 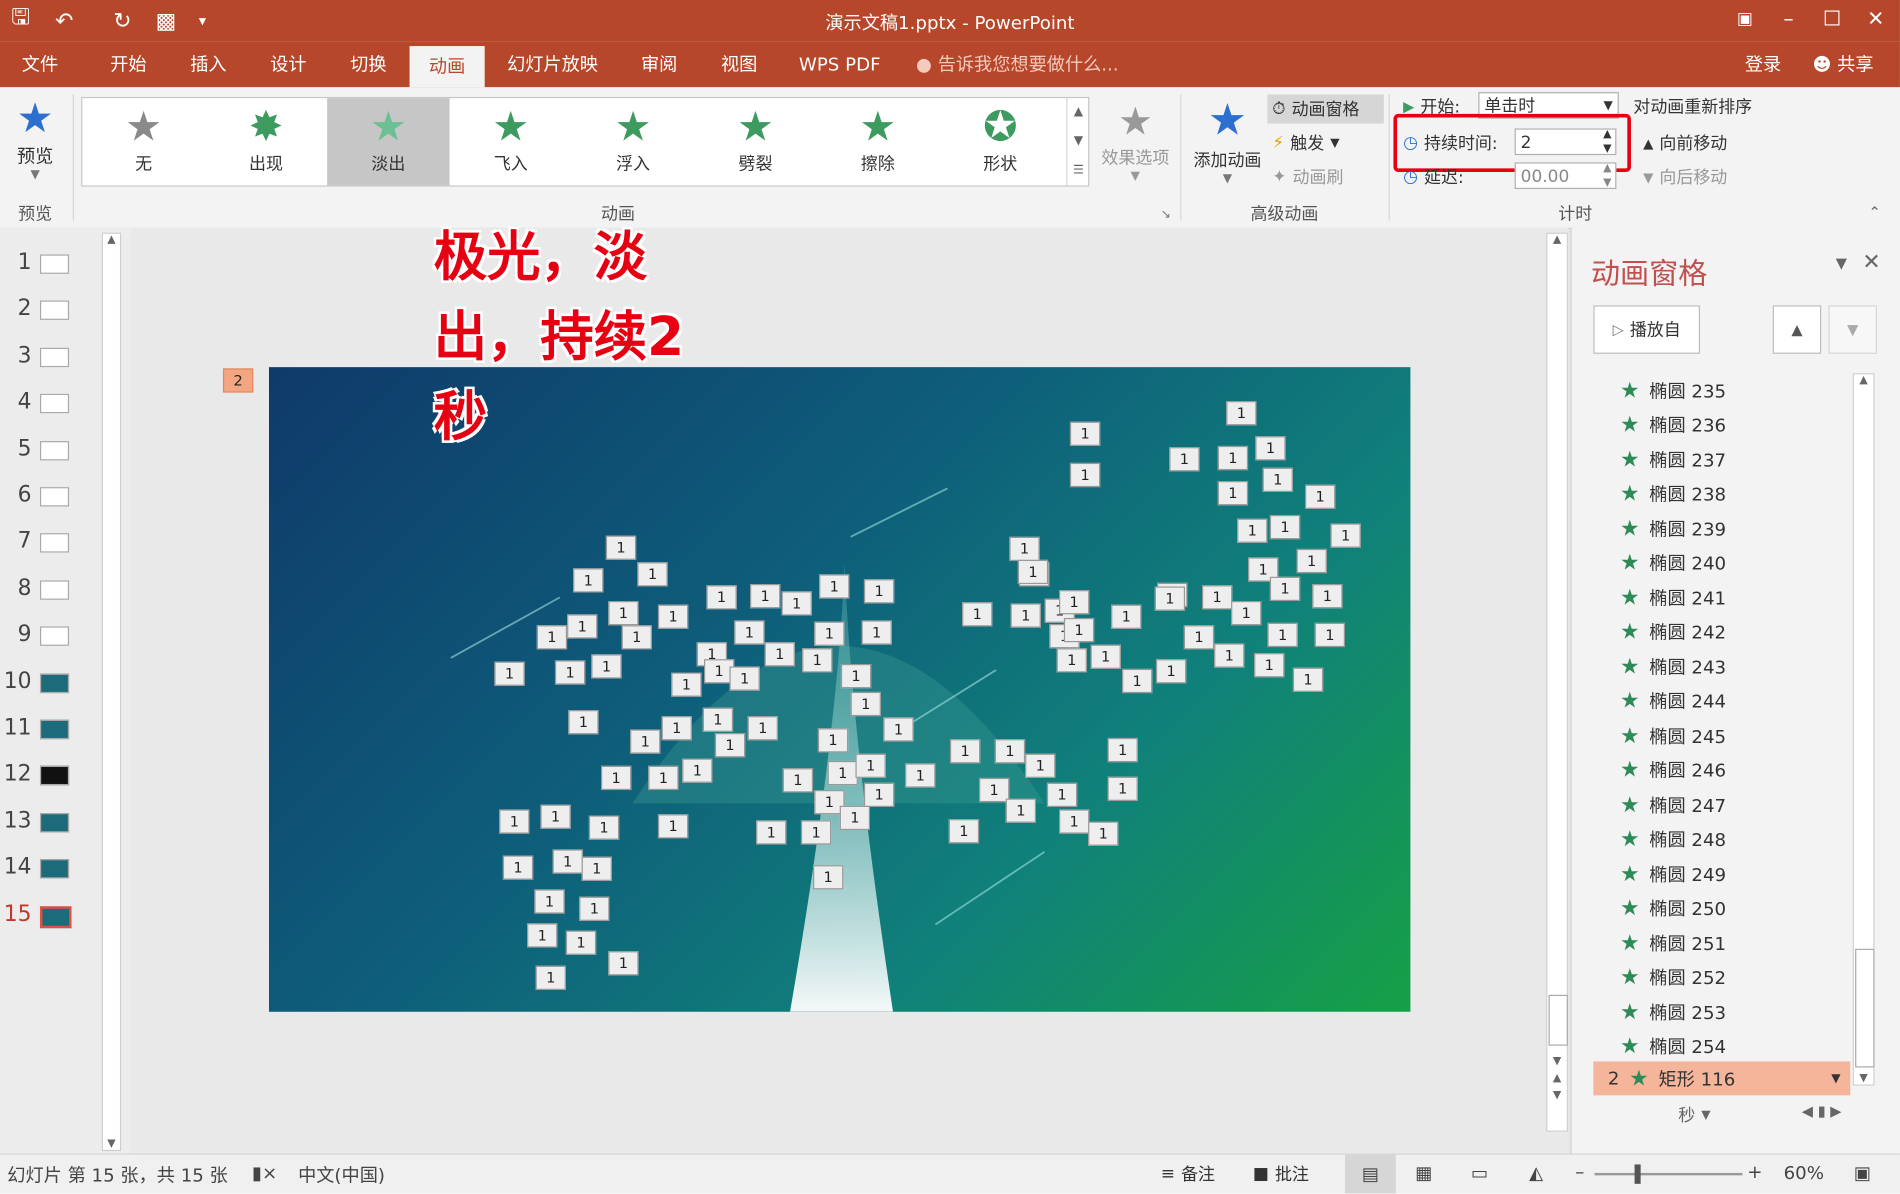 I want to click on animation-list-item: ★ 椭圆 241, so click(x=1741, y=597).